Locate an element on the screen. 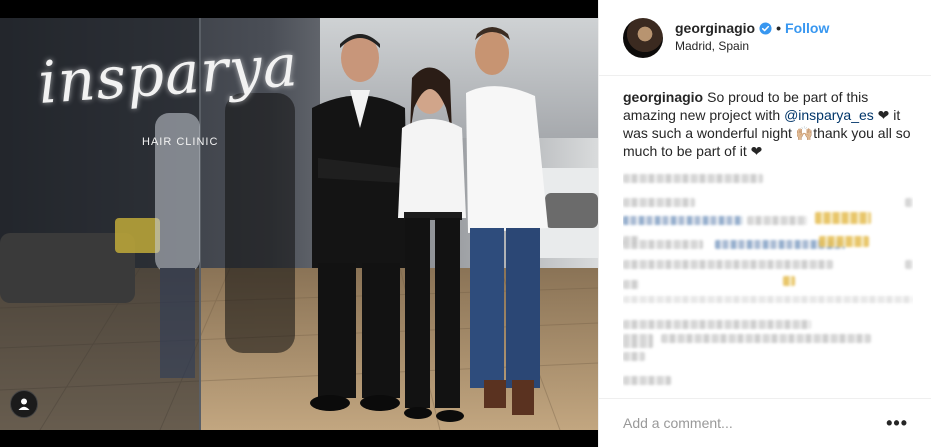 Image resolution: width=931 pixels, height=447 pixels. user-icon is located at coordinates (24, 404).